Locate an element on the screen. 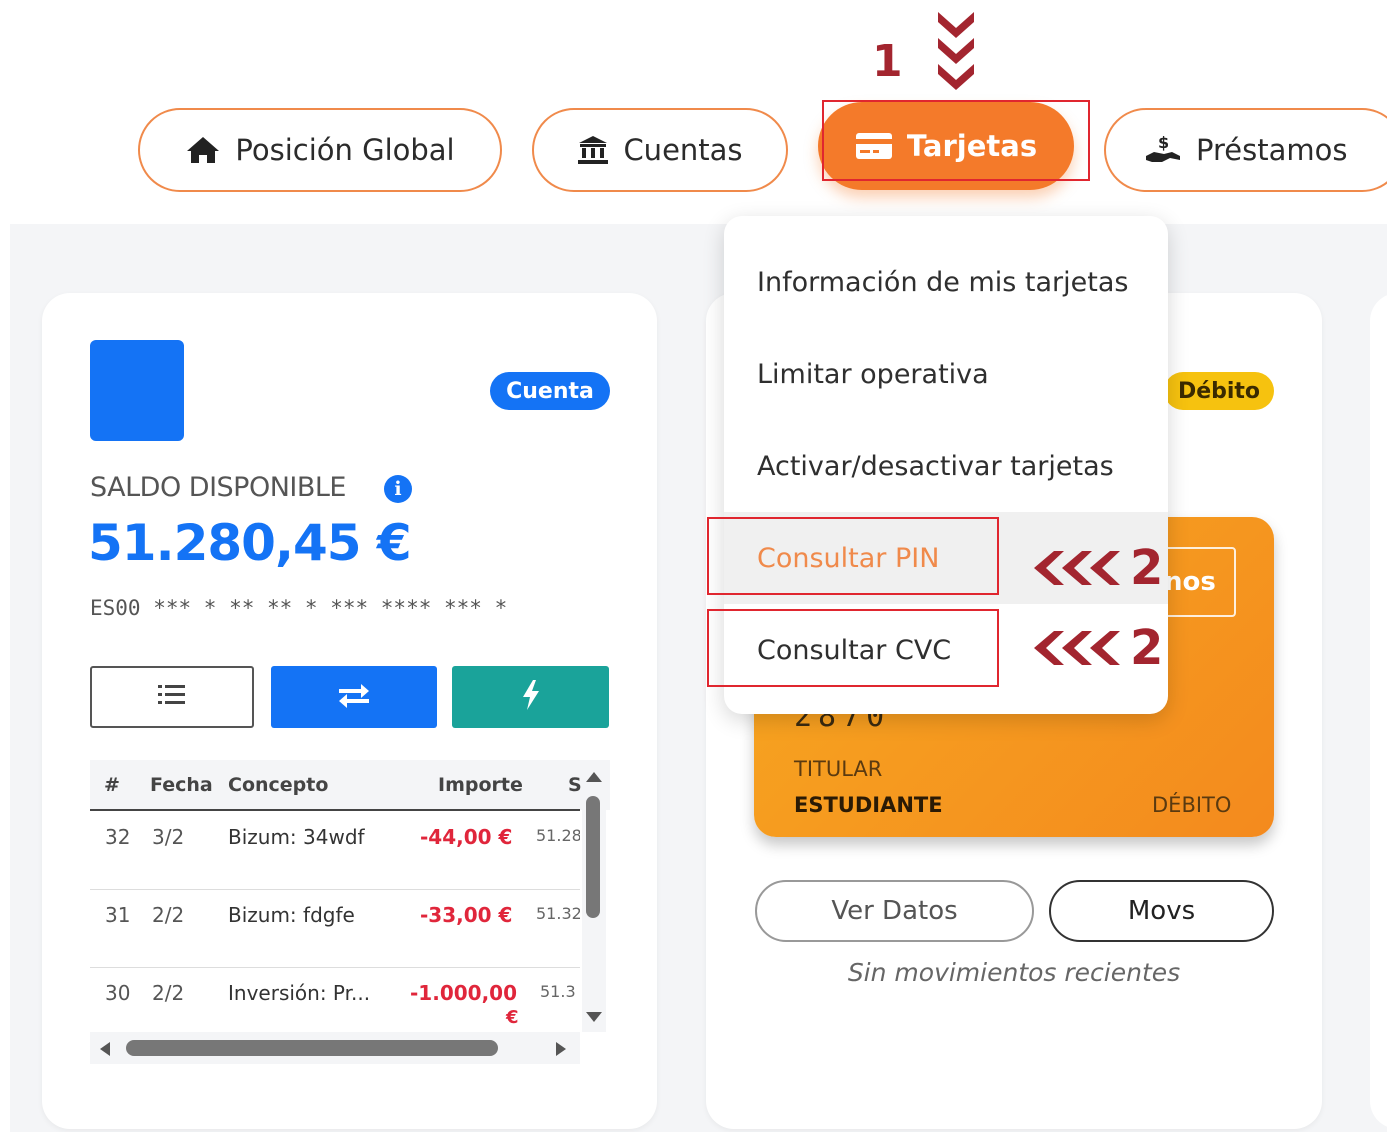  menu-item-card-info: Información de mis tarjetas is located at coordinates (946, 282).